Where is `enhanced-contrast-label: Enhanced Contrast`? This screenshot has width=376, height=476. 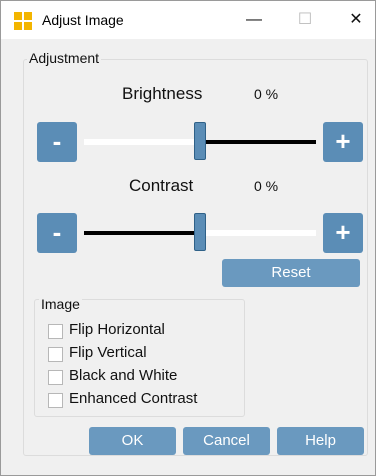 enhanced-contrast-label: Enhanced Contrast is located at coordinates (133, 398).